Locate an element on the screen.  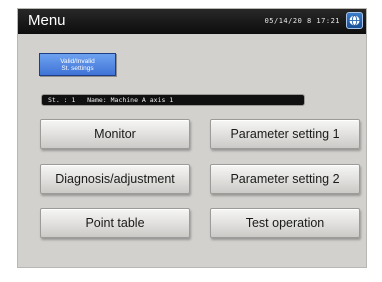
parameter-setting-1-button: Parameter setting 1 is located at coordinates (285, 134).